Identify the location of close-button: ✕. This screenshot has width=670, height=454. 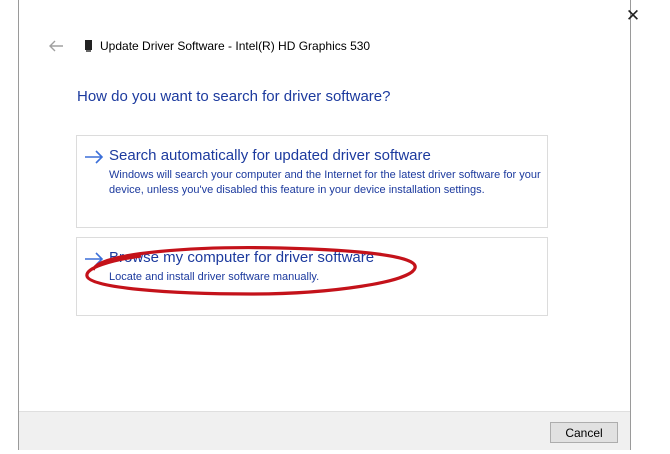
(633, 16).